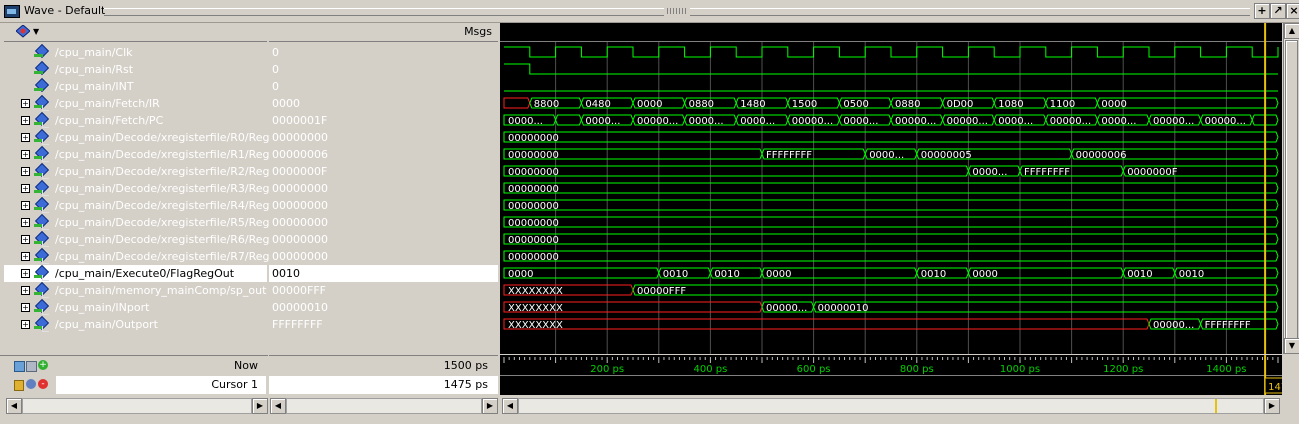 The width and height of the screenshot is (1299, 424). I want to click on vertical-scroll-thumb, so click(1291, 190).